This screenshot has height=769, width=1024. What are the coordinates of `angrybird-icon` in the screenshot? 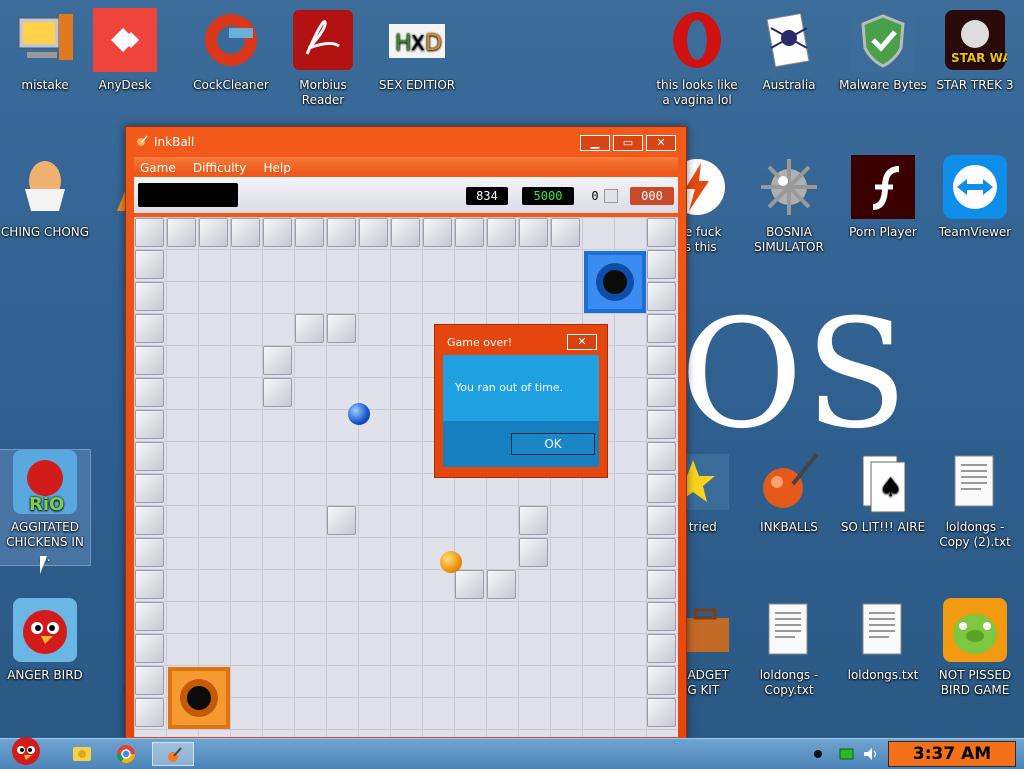 It's located at (45, 630).